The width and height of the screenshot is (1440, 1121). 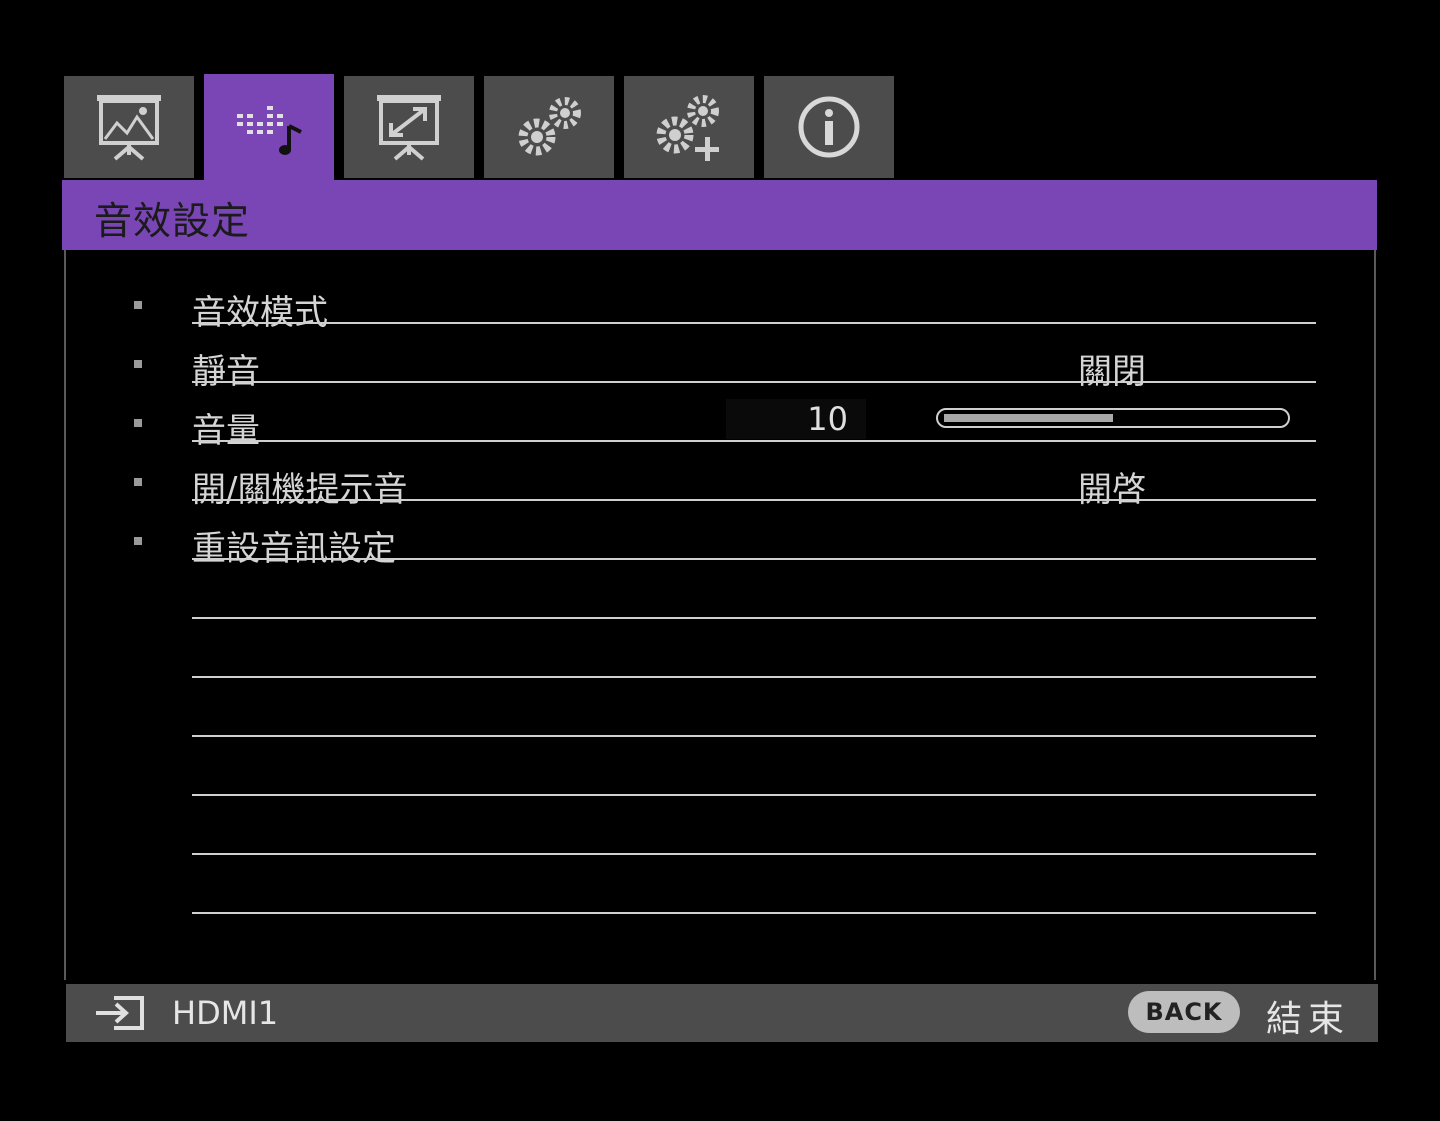 I want to click on picture-icon, so click(x=129, y=128).